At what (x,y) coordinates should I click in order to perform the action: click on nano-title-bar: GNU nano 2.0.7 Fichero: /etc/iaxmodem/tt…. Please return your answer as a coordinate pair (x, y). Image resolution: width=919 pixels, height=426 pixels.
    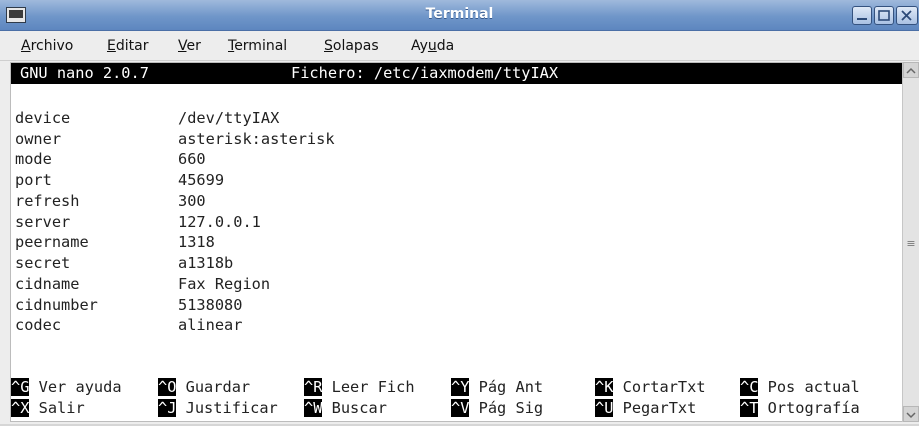
    Looking at the image, I should click on (456, 73).